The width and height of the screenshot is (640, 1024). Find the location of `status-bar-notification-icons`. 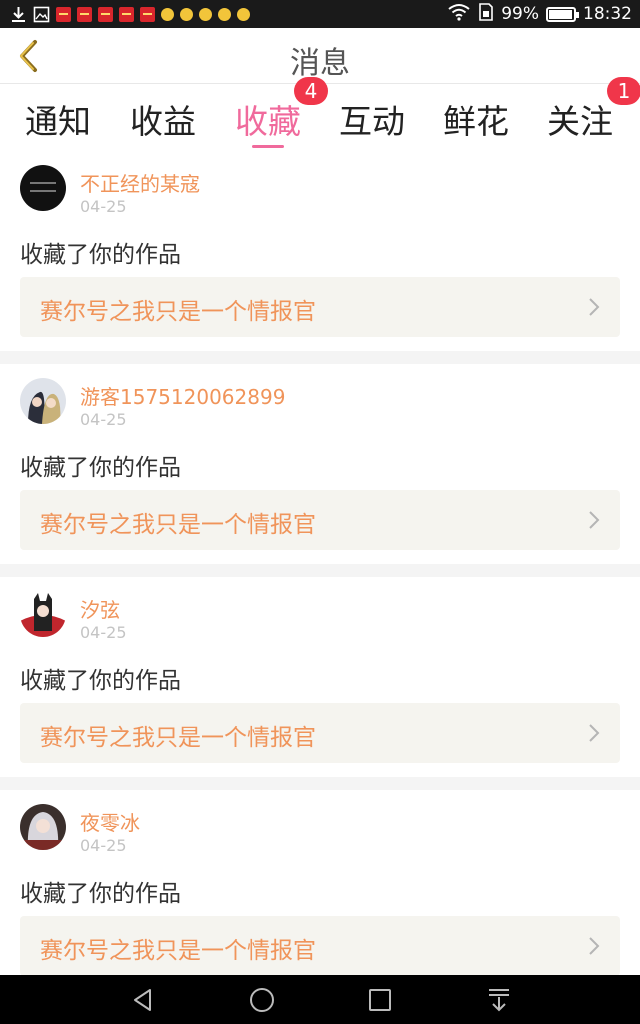

status-bar-notification-icons is located at coordinates (130, 14).